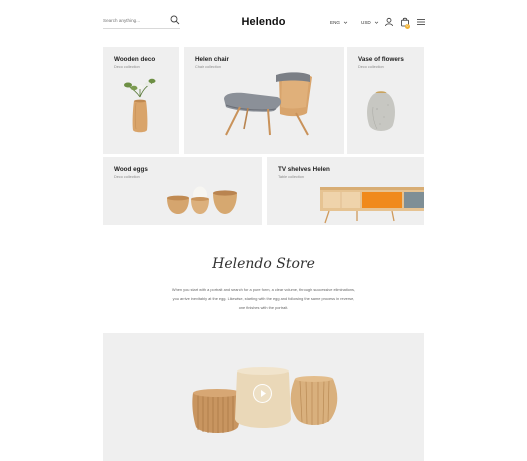  Describe the element at coordinates (389, 22) in the screenshot. I see `user-icon` at that location.